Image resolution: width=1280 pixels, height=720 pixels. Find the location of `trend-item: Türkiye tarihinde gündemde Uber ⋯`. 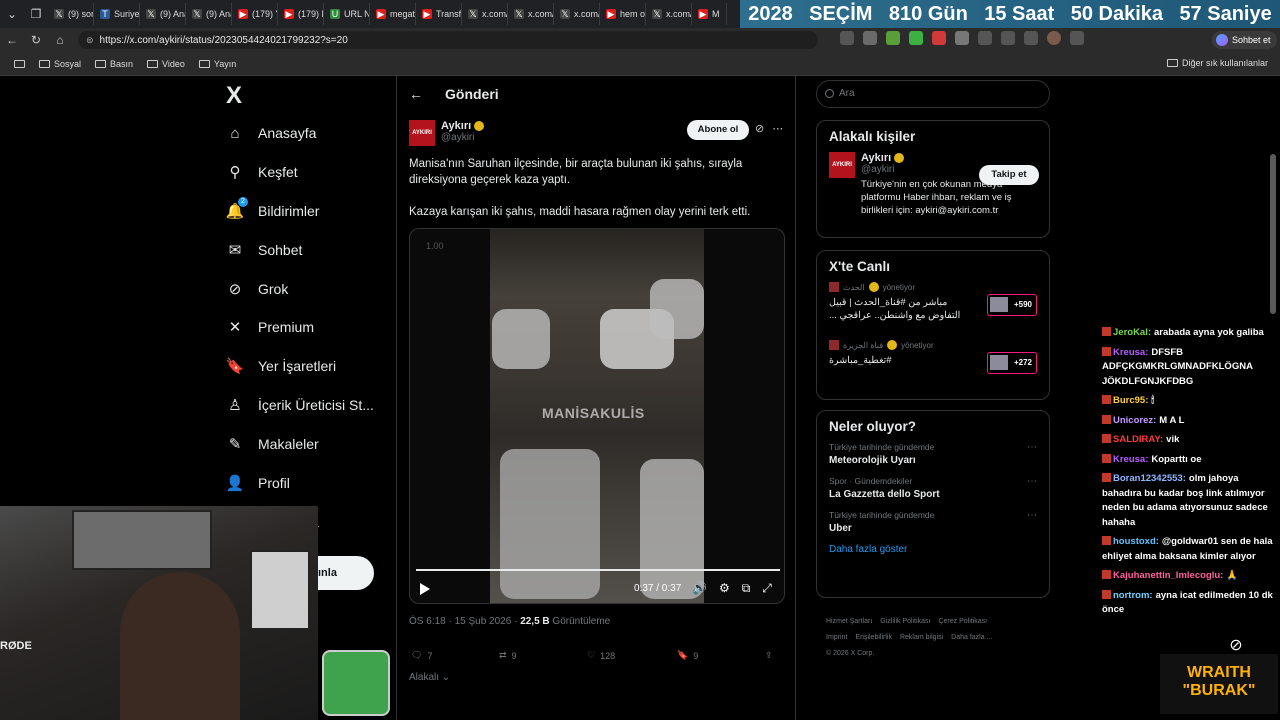

trend-item: Türkiye tarihinde gündemde Uber ⋯ is located at coordinates (933, 522).